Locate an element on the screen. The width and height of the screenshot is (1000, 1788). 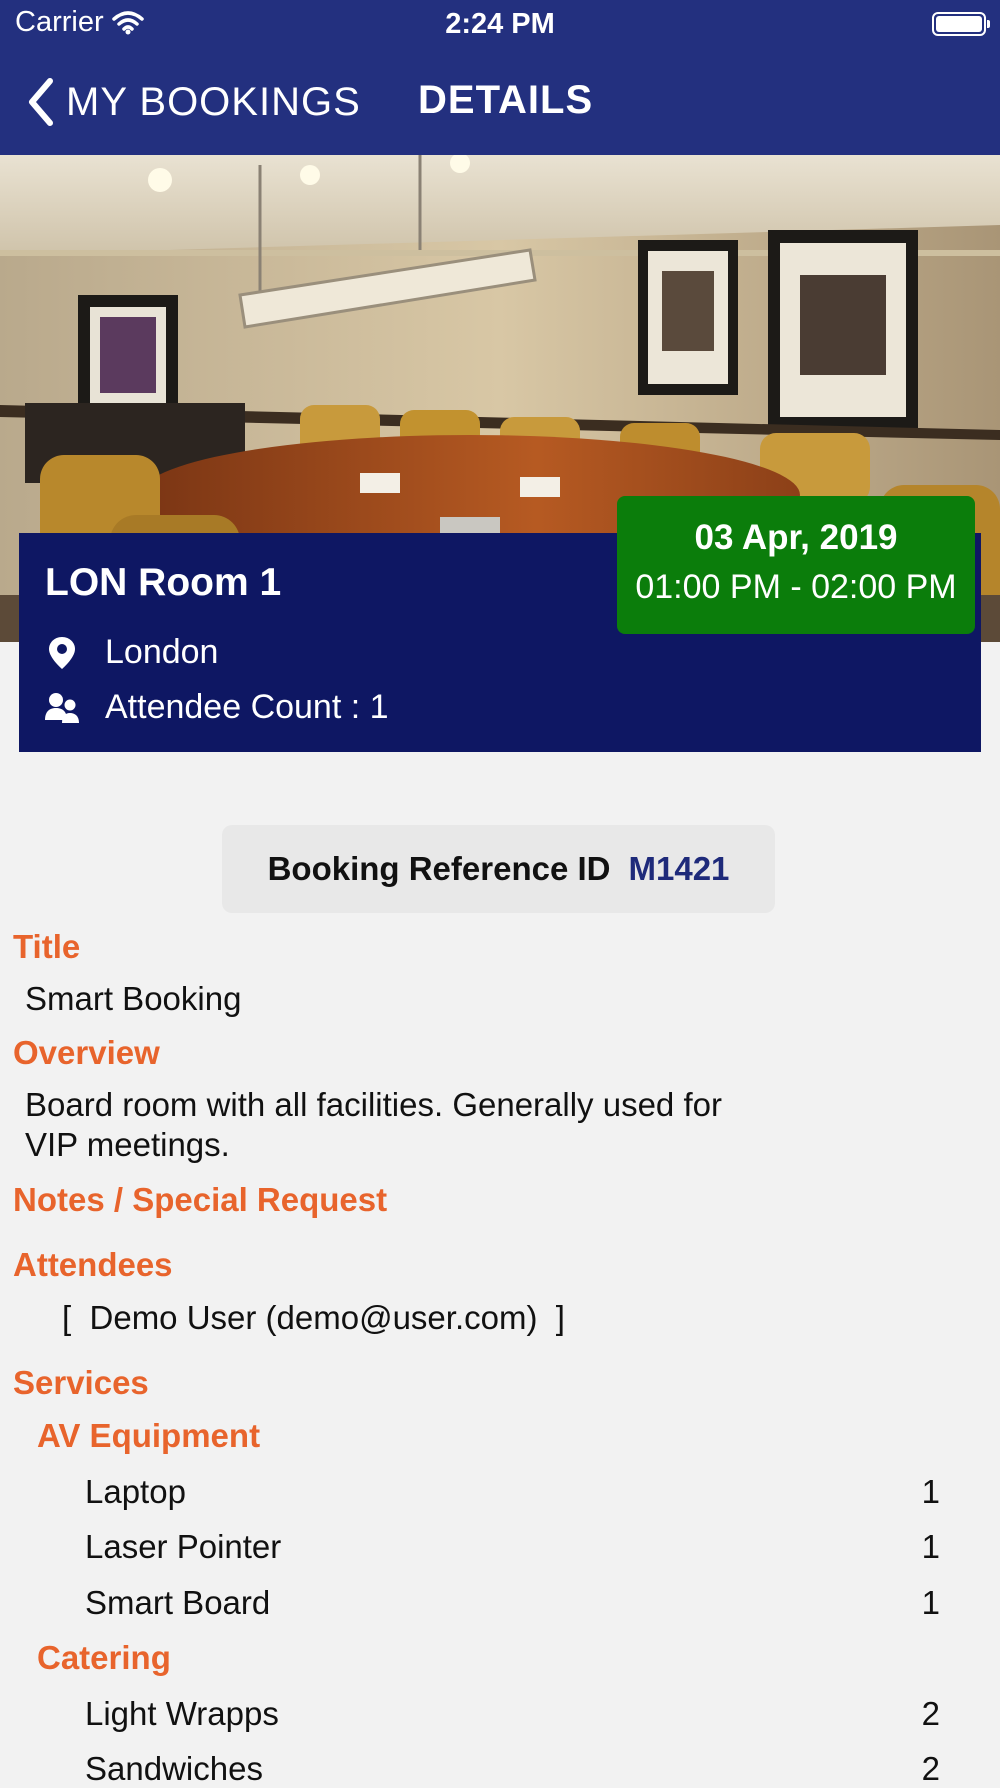
service-category: AV Equipment is located at coordinates (149, 1435).